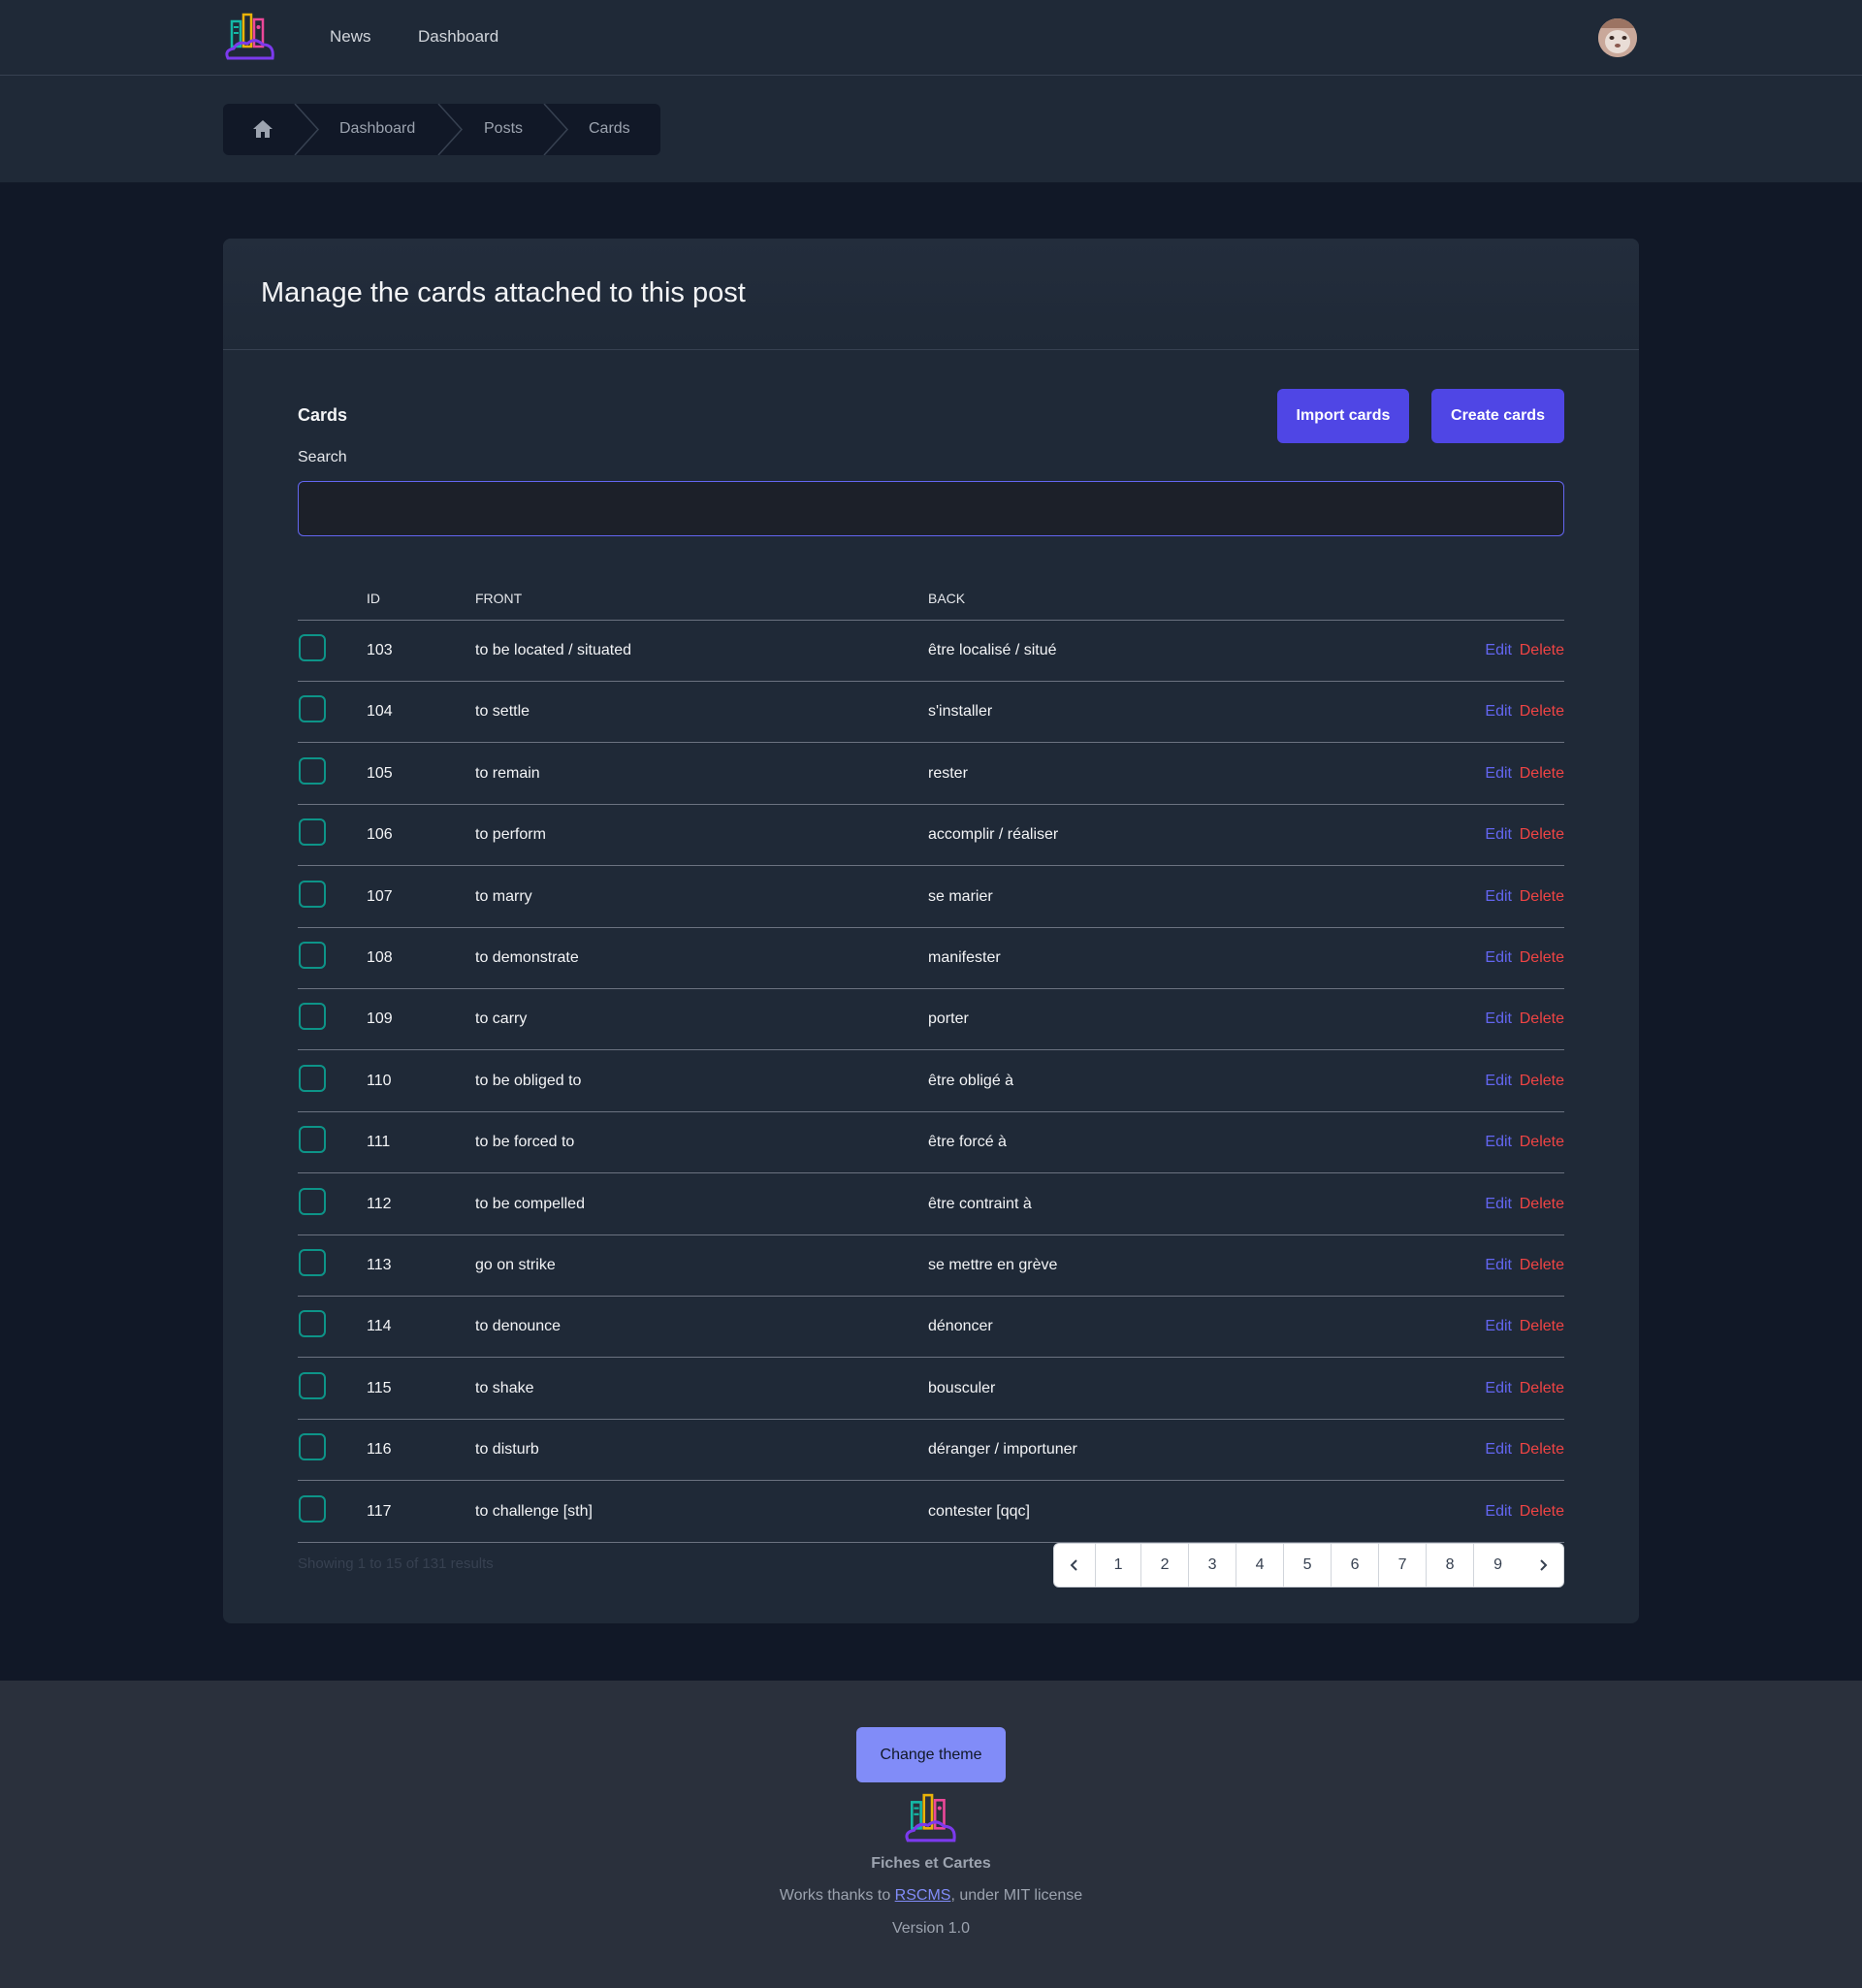 The height and width of the screenshot is (1988, 1862). Describe the element at coordinates (511, 835) in the screenshot. I see `row-front: to perform` at that location.